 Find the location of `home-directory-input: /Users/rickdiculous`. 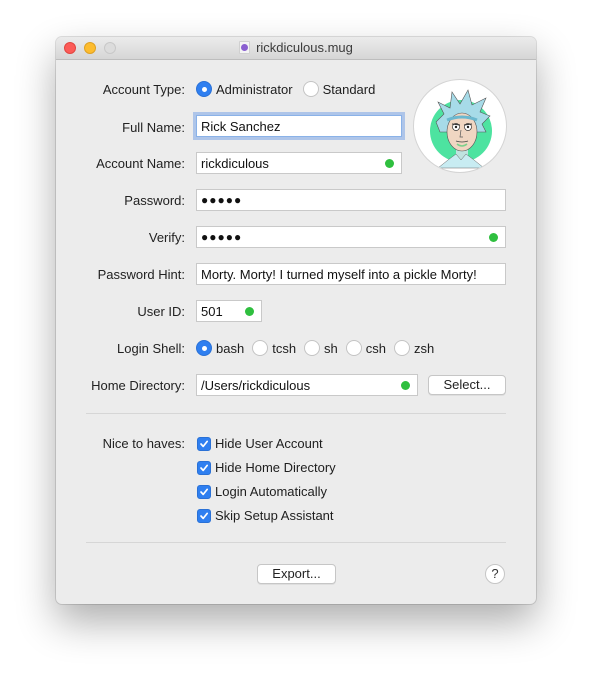

home-directory-input: /Users/rickdiculous is located at coordinates (307, 385).